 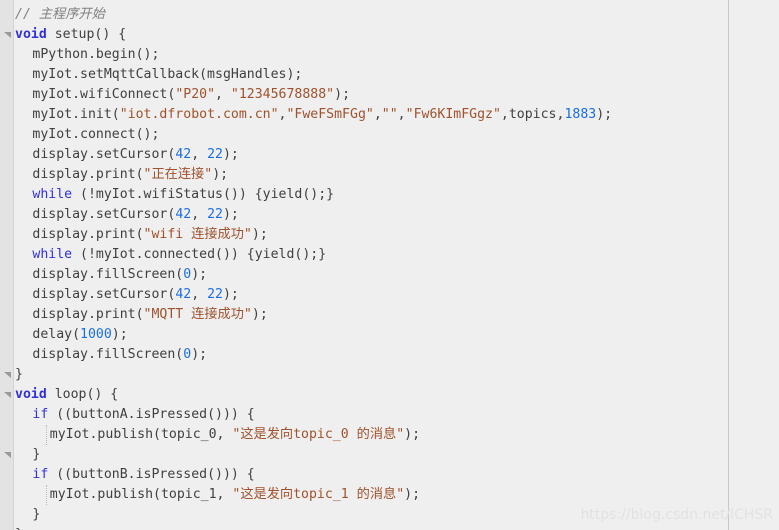 I want to click on code-token-str: "12345678888", so click(x=282, y=94).